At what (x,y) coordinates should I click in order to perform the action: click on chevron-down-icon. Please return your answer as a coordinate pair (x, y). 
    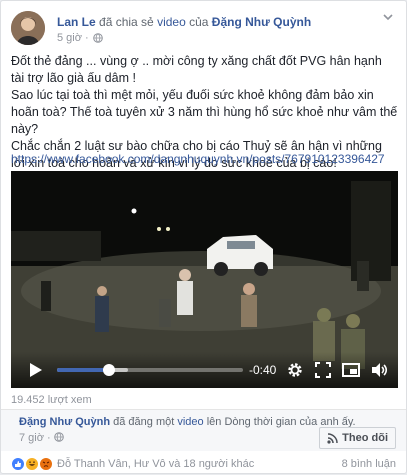
    Looking at the image, I should click on (388, 19).